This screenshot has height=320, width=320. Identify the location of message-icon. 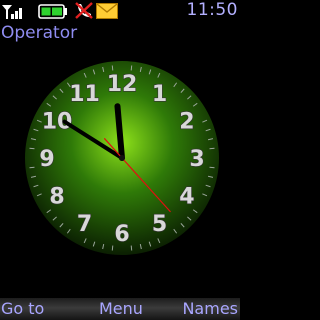
(107, 11).